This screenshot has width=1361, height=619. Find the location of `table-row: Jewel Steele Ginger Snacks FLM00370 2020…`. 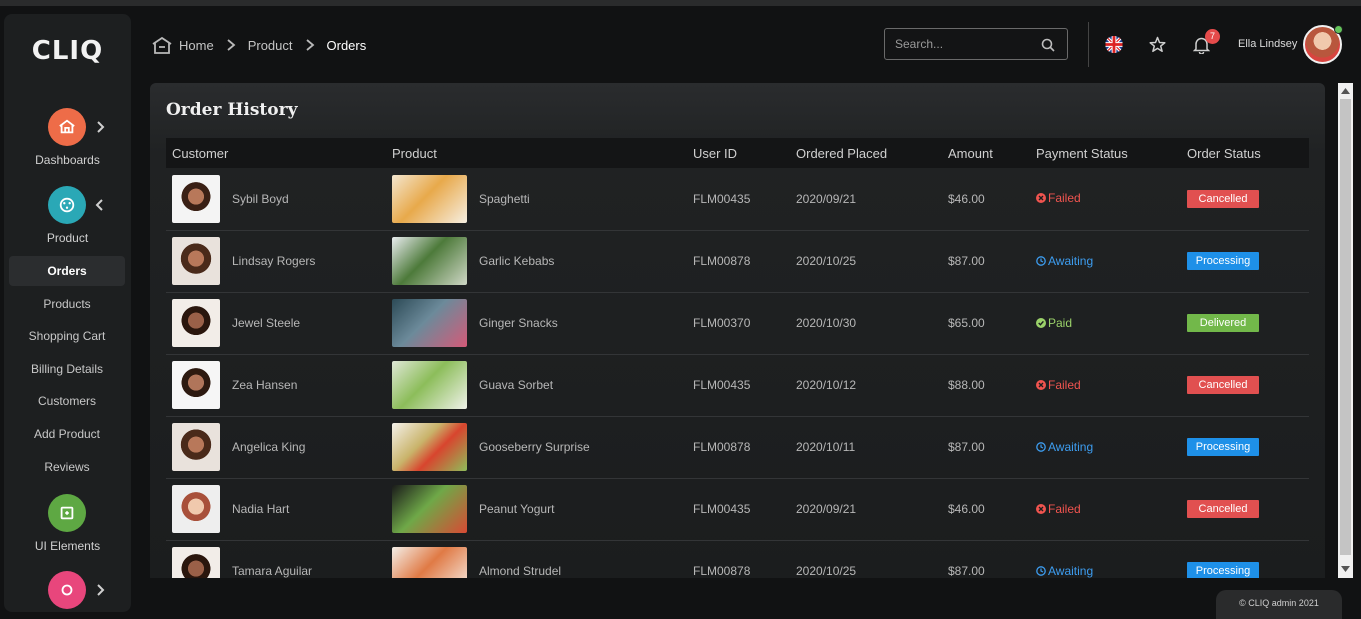

table-row: Jewel Steele Ginger Snacks FLM00370 2020… is located at coordinates (737, 323).